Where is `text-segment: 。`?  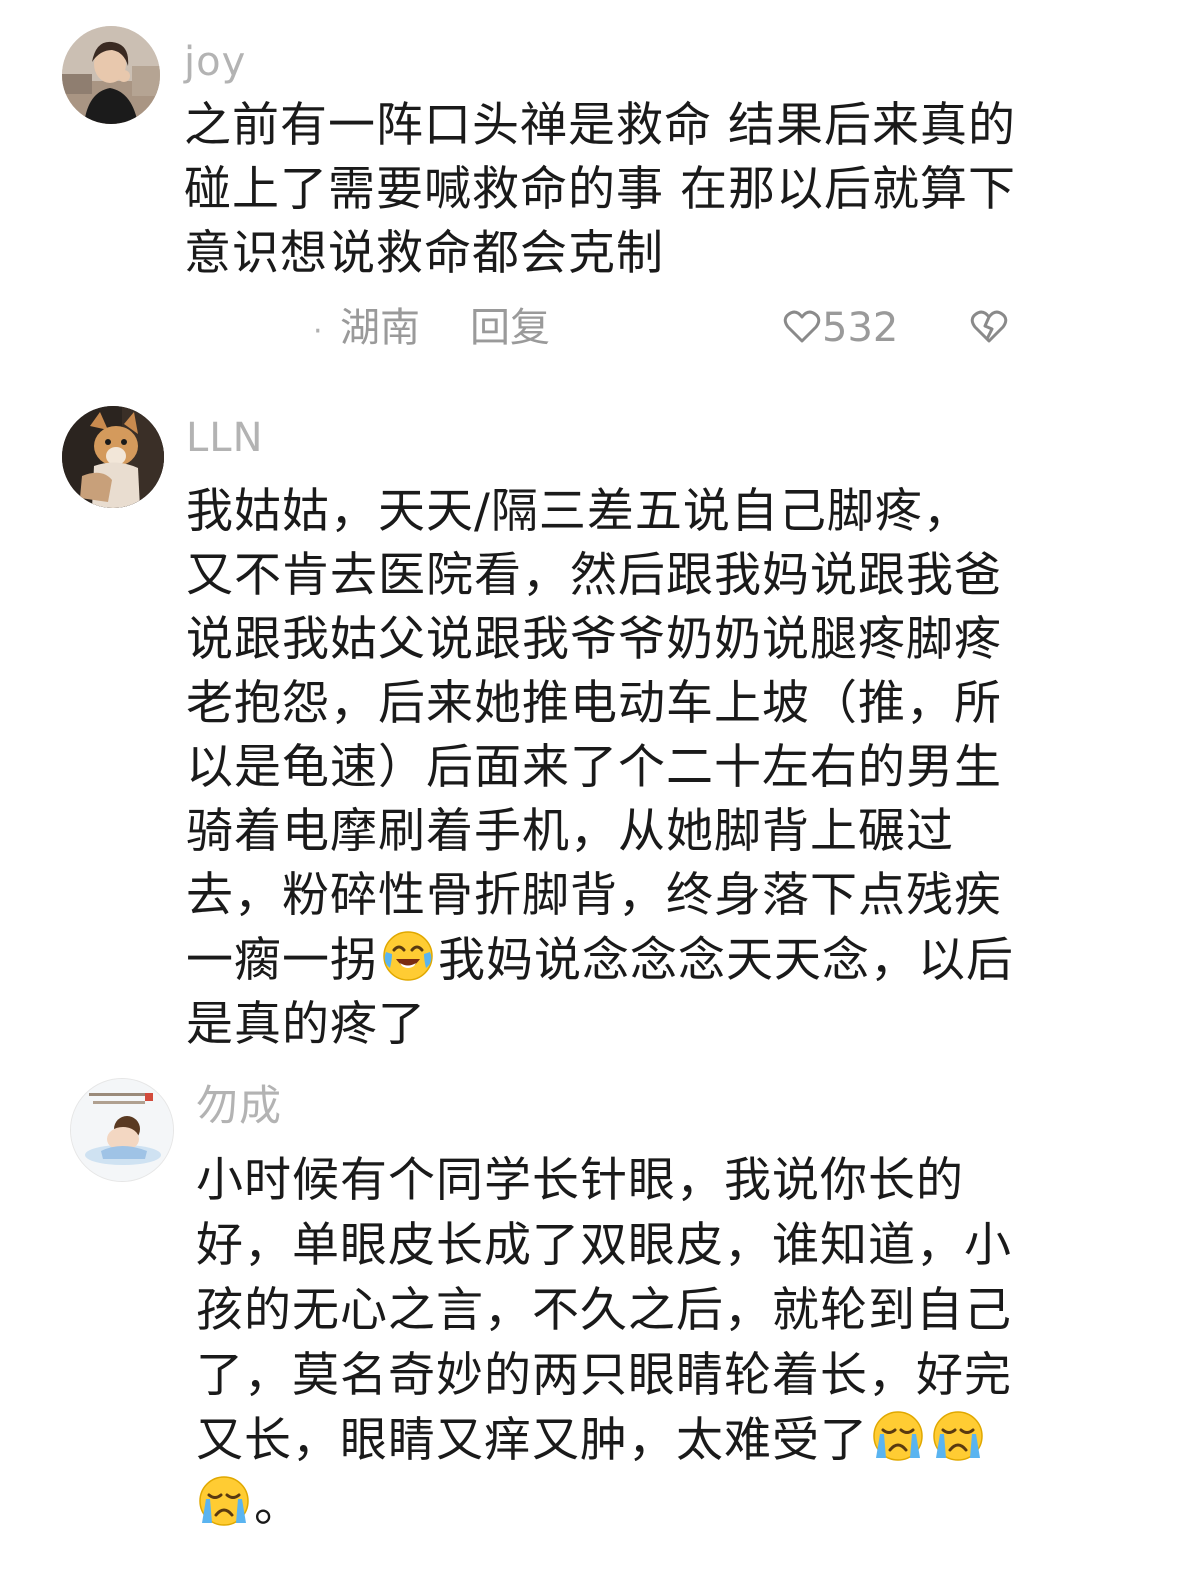 text-segment: 。 is located at coordinates (278, 1505).